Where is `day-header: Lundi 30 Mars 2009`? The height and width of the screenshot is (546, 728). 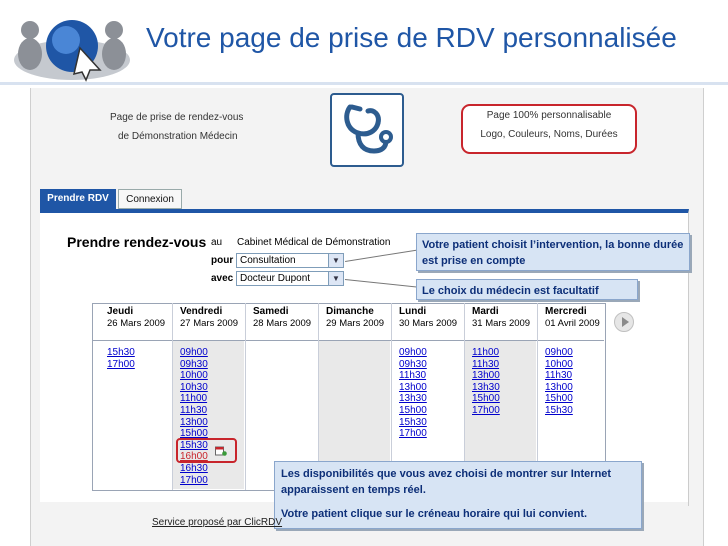 day-header: Lundi 30 Mars 2009 is located at coordinates (428, 318).